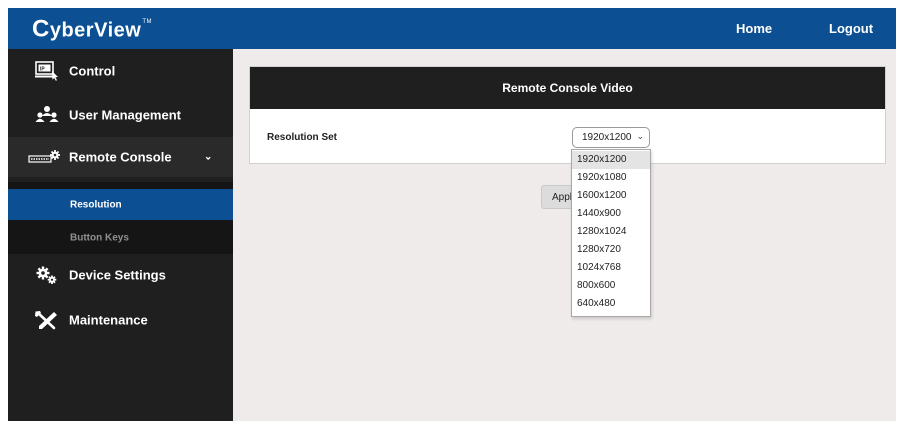 The height and width of the screenshot is (421, 904). I want to click on dropdown-option: 1280x1024, so click(611, 232).